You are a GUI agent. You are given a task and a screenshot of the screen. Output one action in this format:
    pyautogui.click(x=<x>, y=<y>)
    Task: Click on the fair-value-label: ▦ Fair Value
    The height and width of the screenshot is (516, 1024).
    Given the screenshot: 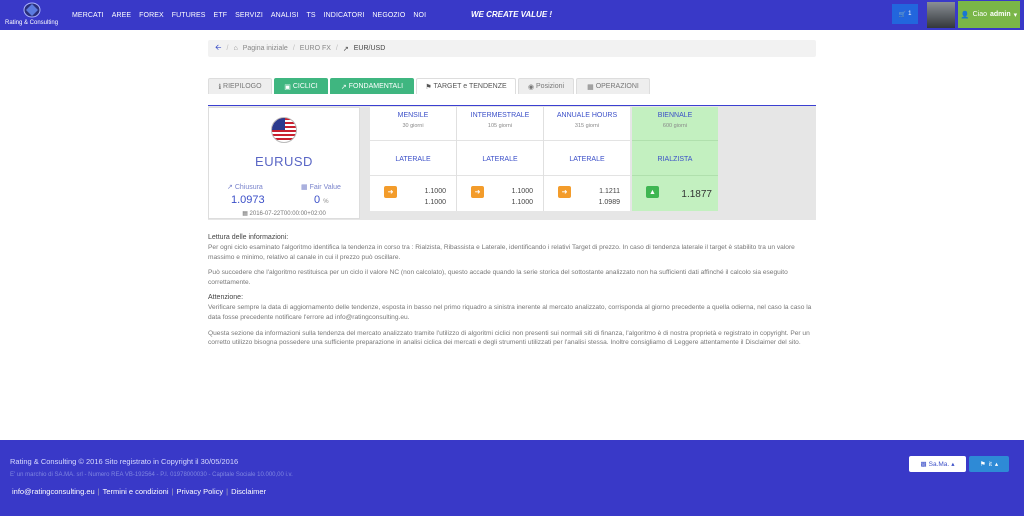 What is the action you would take?
    pyautogui.click(x=321, y=187)
    